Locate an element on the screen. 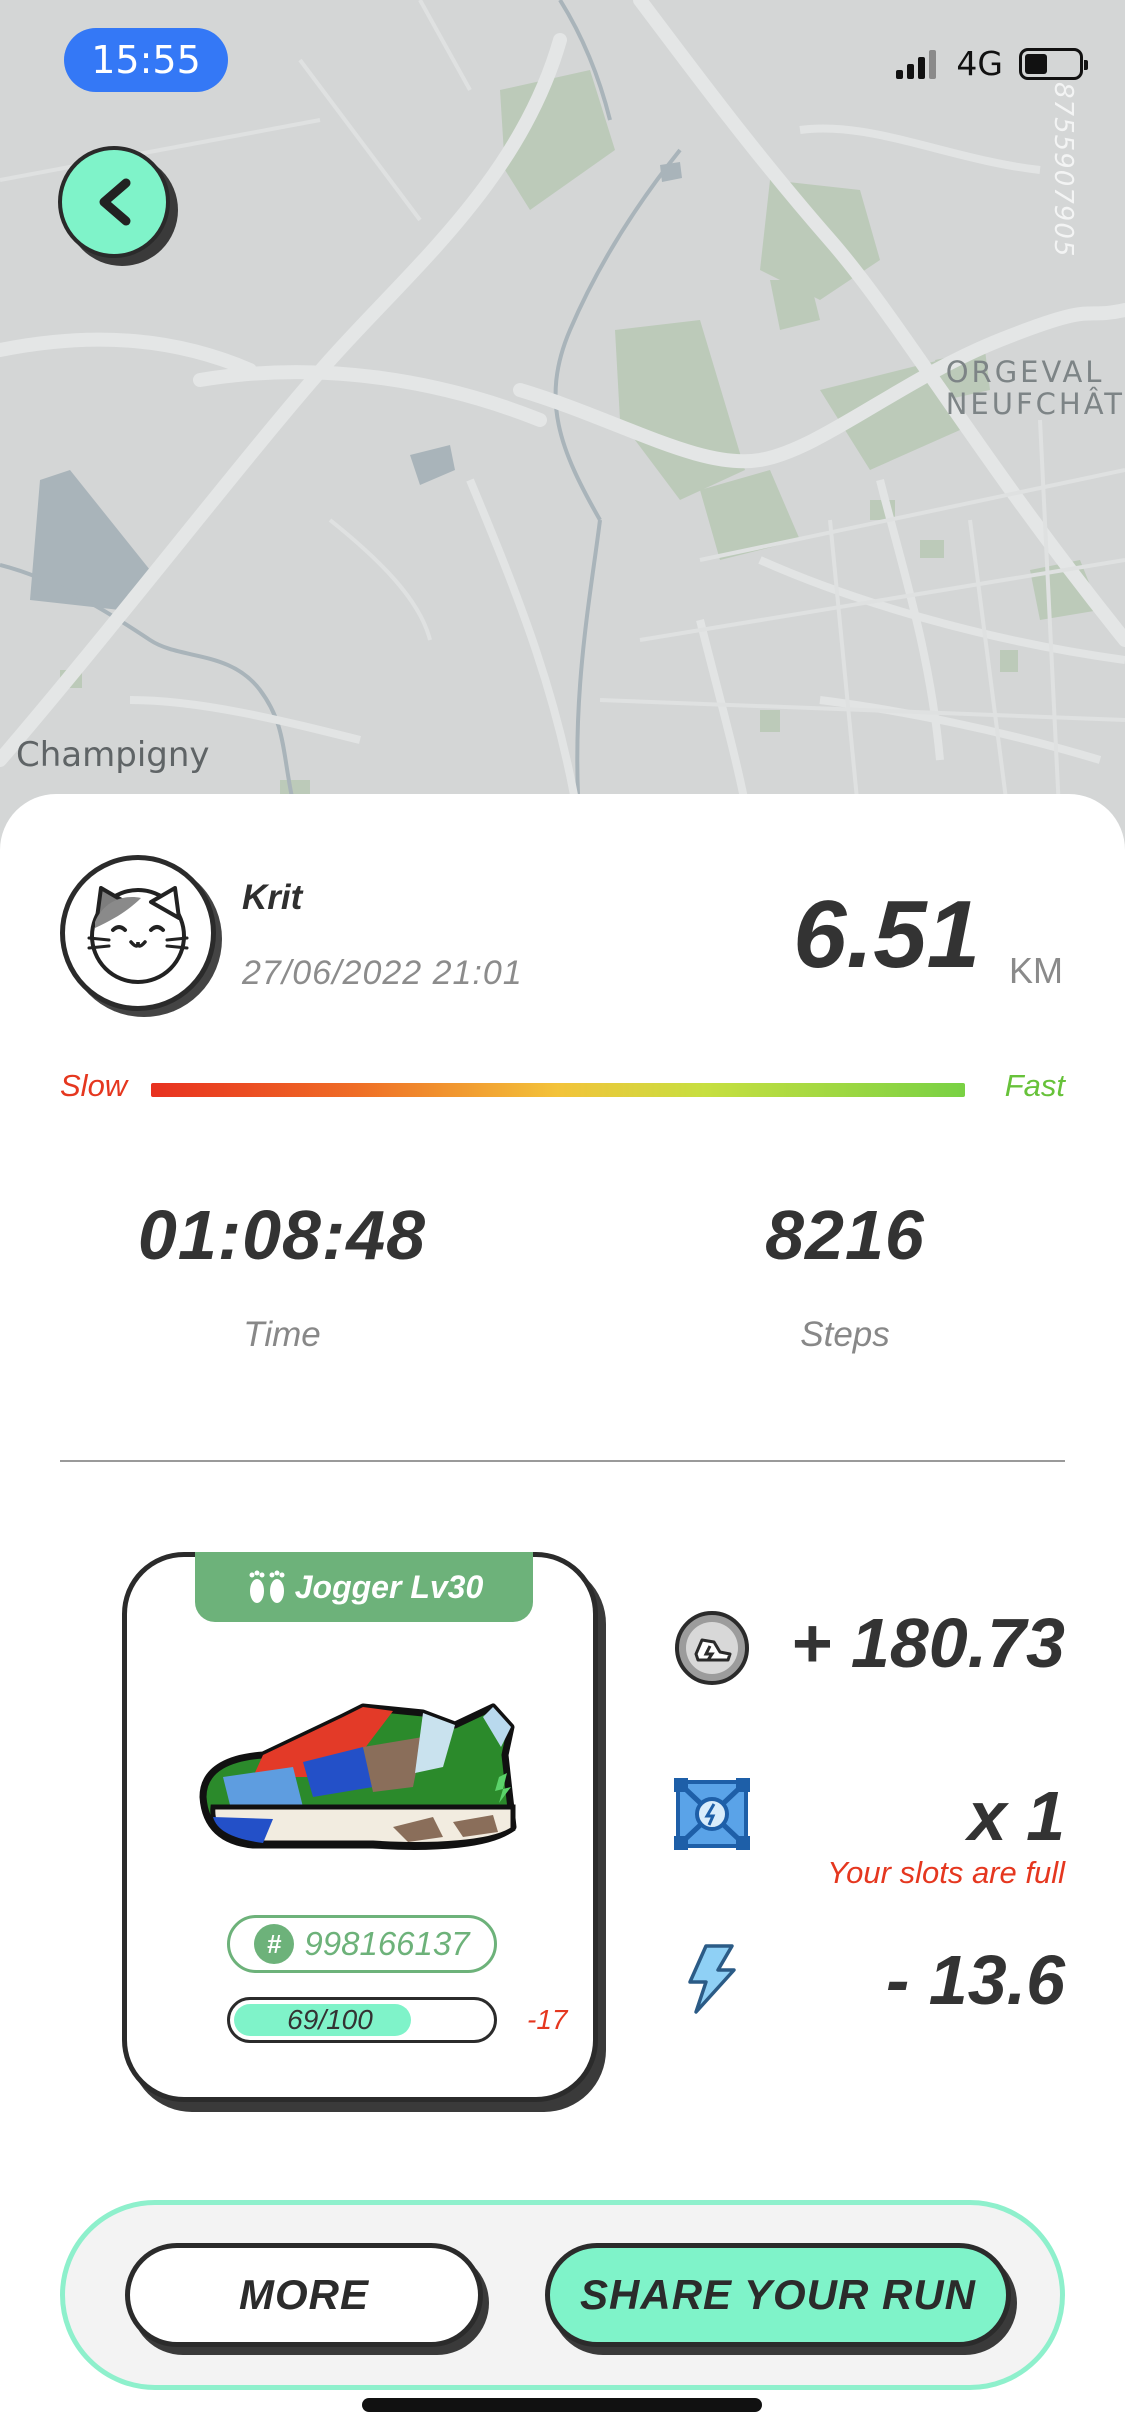 Image resolution: width=1125 pixels, height=2436 pixels. mystery-box-count: x 1 is located at coordinates (1016, 1816).